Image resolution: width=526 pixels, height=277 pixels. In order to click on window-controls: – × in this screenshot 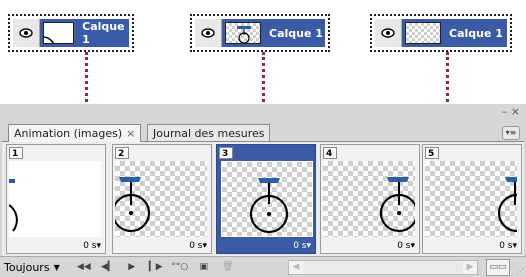, I will do `click(511, 111)`.